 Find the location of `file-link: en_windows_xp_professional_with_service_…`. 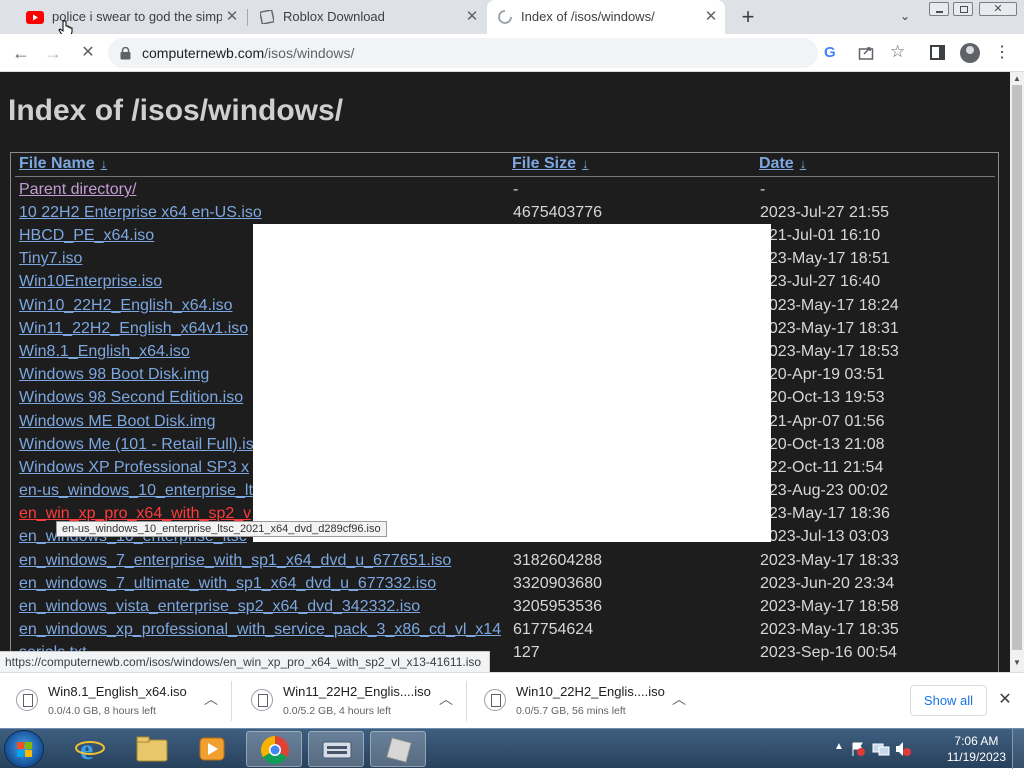

file-link: en_windows_xp_professional_with_service_… is located at coordinates (260, 630).